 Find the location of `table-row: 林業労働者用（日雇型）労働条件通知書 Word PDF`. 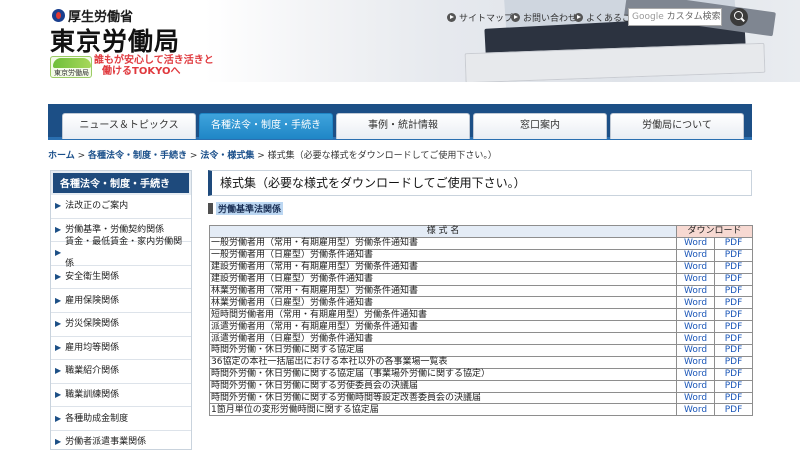

table-row: 林業労働者用（日雇型）労働条件通知書 Word PDF is located at coordinates (480, 303).